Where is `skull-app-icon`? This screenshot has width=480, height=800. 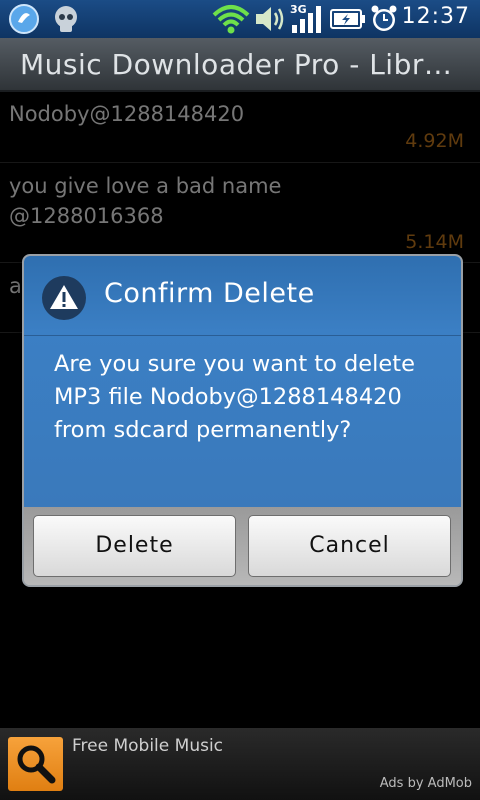
skull-app-icon is located at coordinates (66, 19).